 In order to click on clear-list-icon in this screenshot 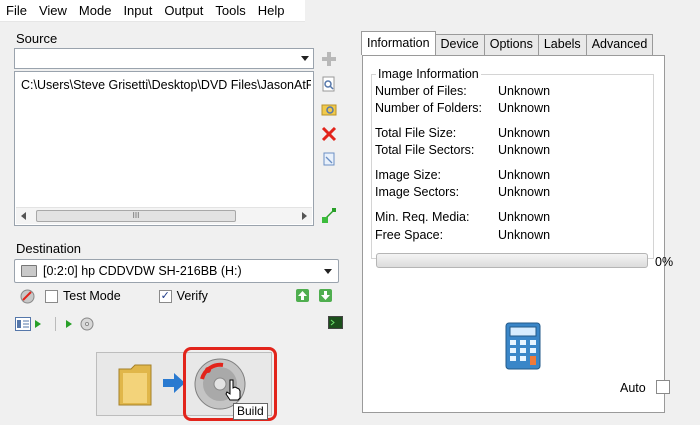, I will do `click(329, 159)`.